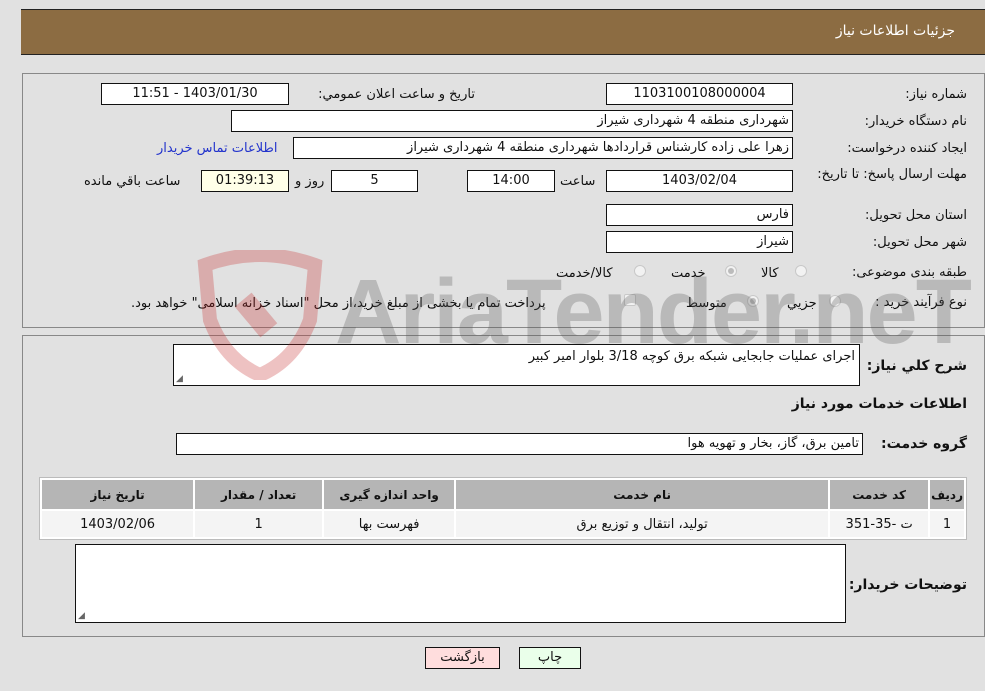 The image size is (985, 691). What do you see at coordinates (259, 524) in the screenshot?
I see `cell-quantity: 1` at bounding box center [259, 524].